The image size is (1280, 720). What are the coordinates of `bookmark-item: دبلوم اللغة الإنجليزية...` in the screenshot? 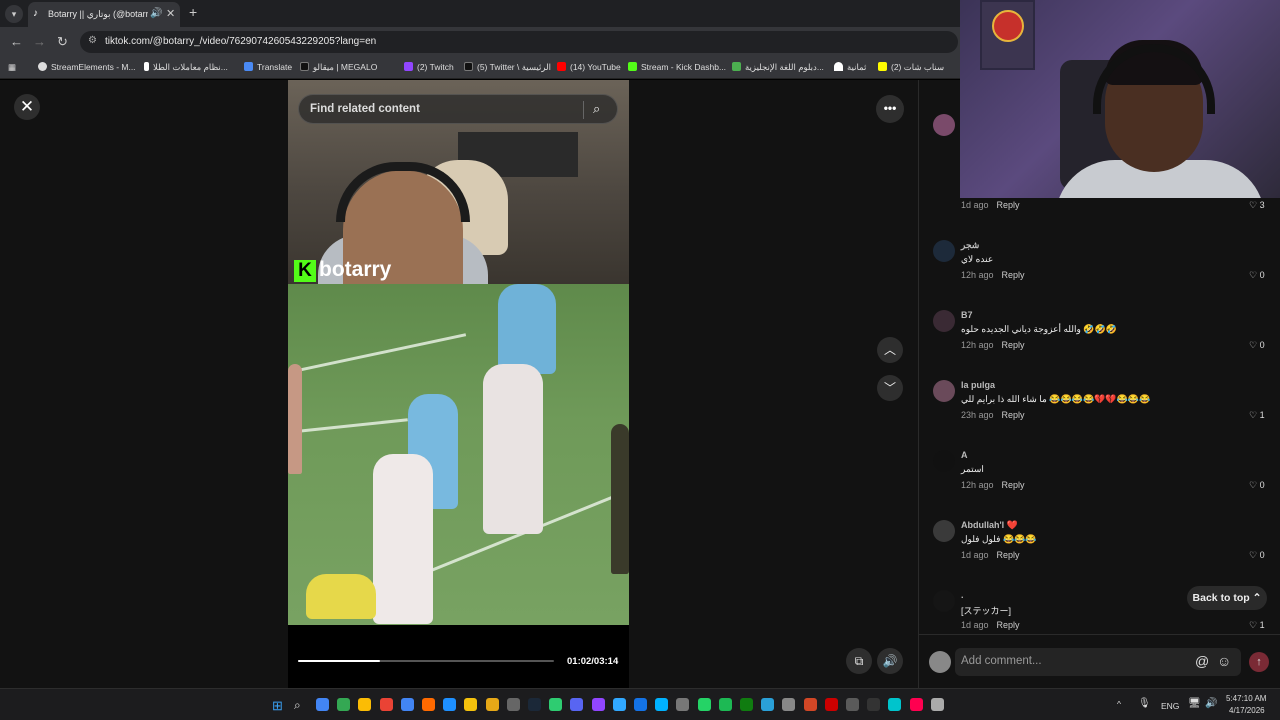 It's located at (778, 67).